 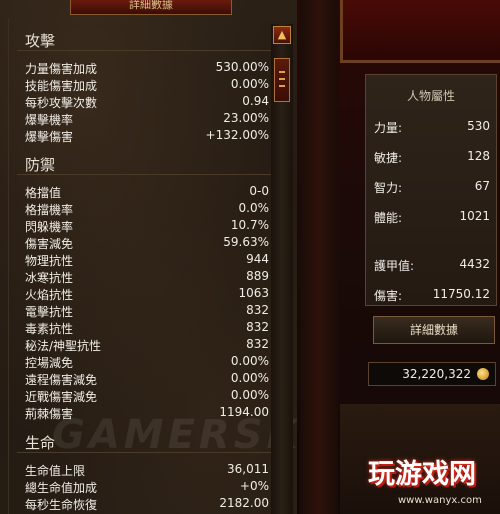 I want to click on gold-display: 32,220,322, so click(x=432, y=374).